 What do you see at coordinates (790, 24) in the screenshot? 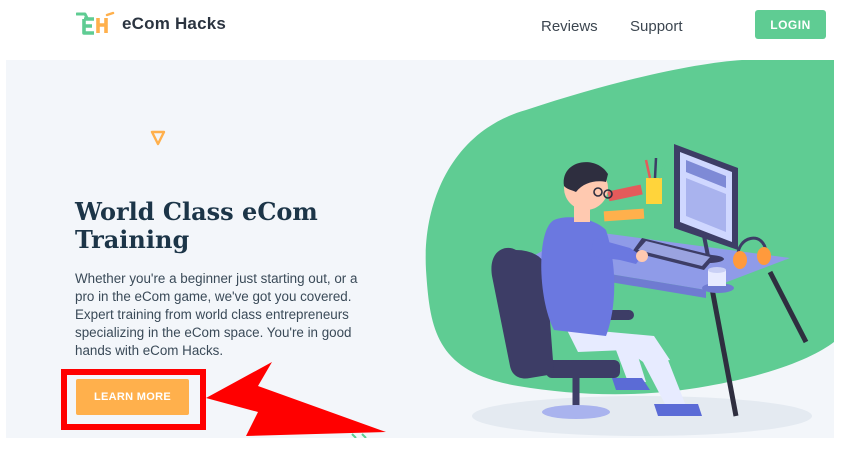
I see `login-button: LOGIN` at bounding box center [790, 24].